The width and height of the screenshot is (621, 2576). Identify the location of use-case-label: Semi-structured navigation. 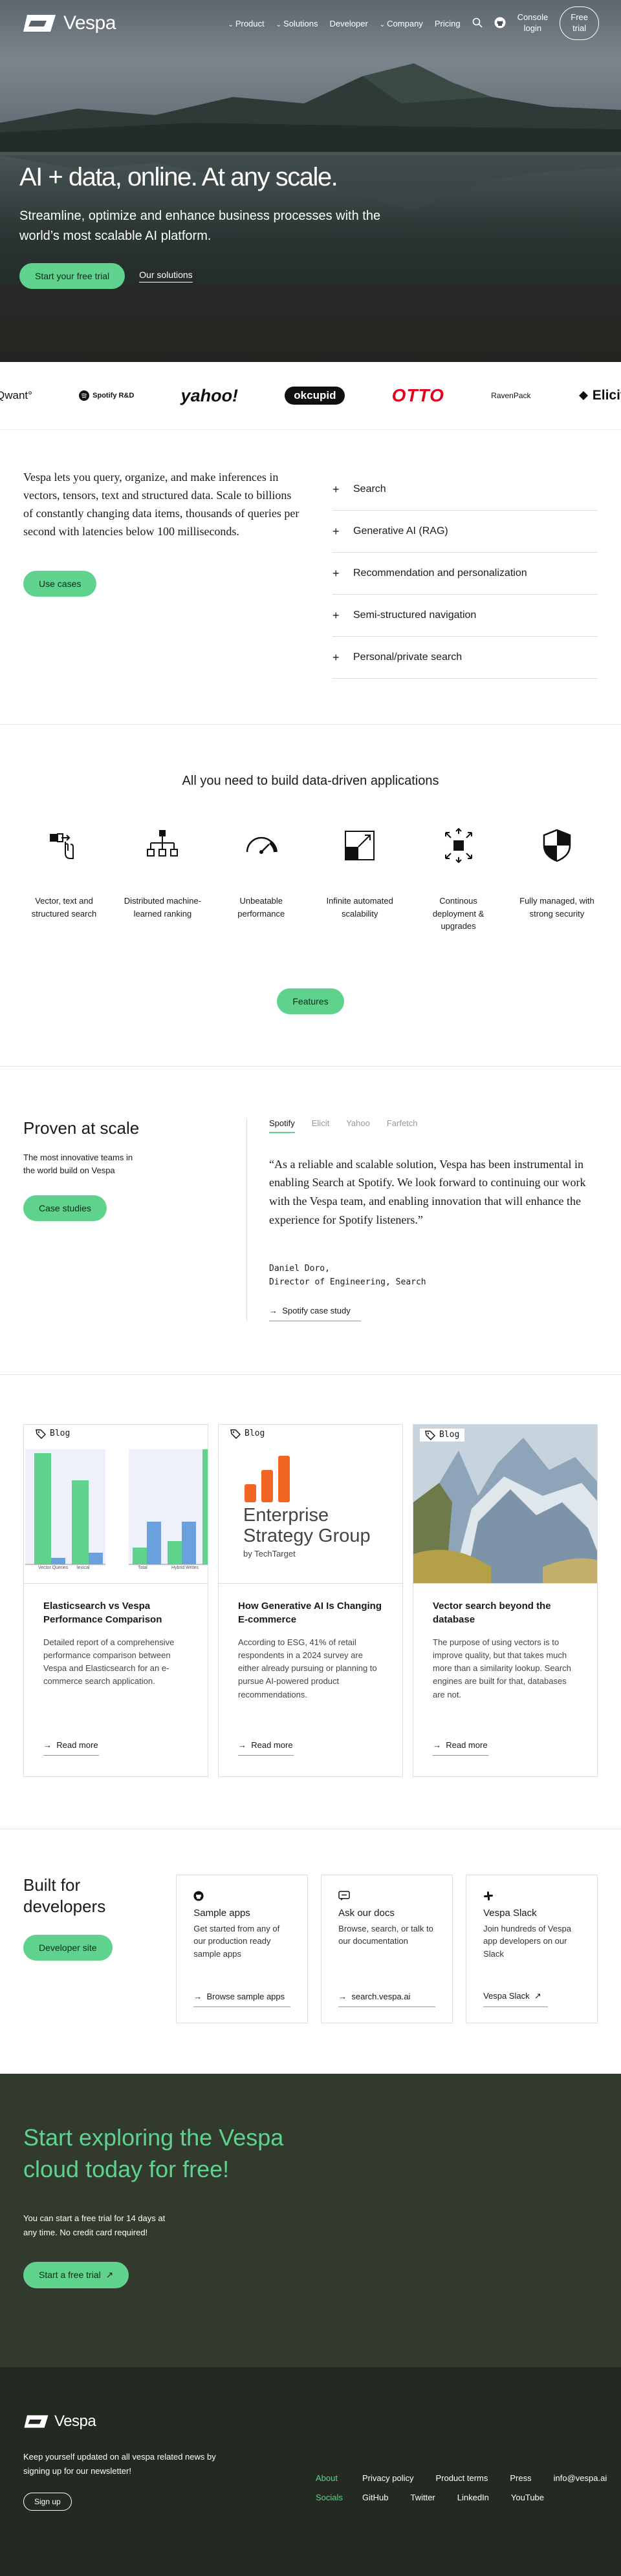
(415, 615).